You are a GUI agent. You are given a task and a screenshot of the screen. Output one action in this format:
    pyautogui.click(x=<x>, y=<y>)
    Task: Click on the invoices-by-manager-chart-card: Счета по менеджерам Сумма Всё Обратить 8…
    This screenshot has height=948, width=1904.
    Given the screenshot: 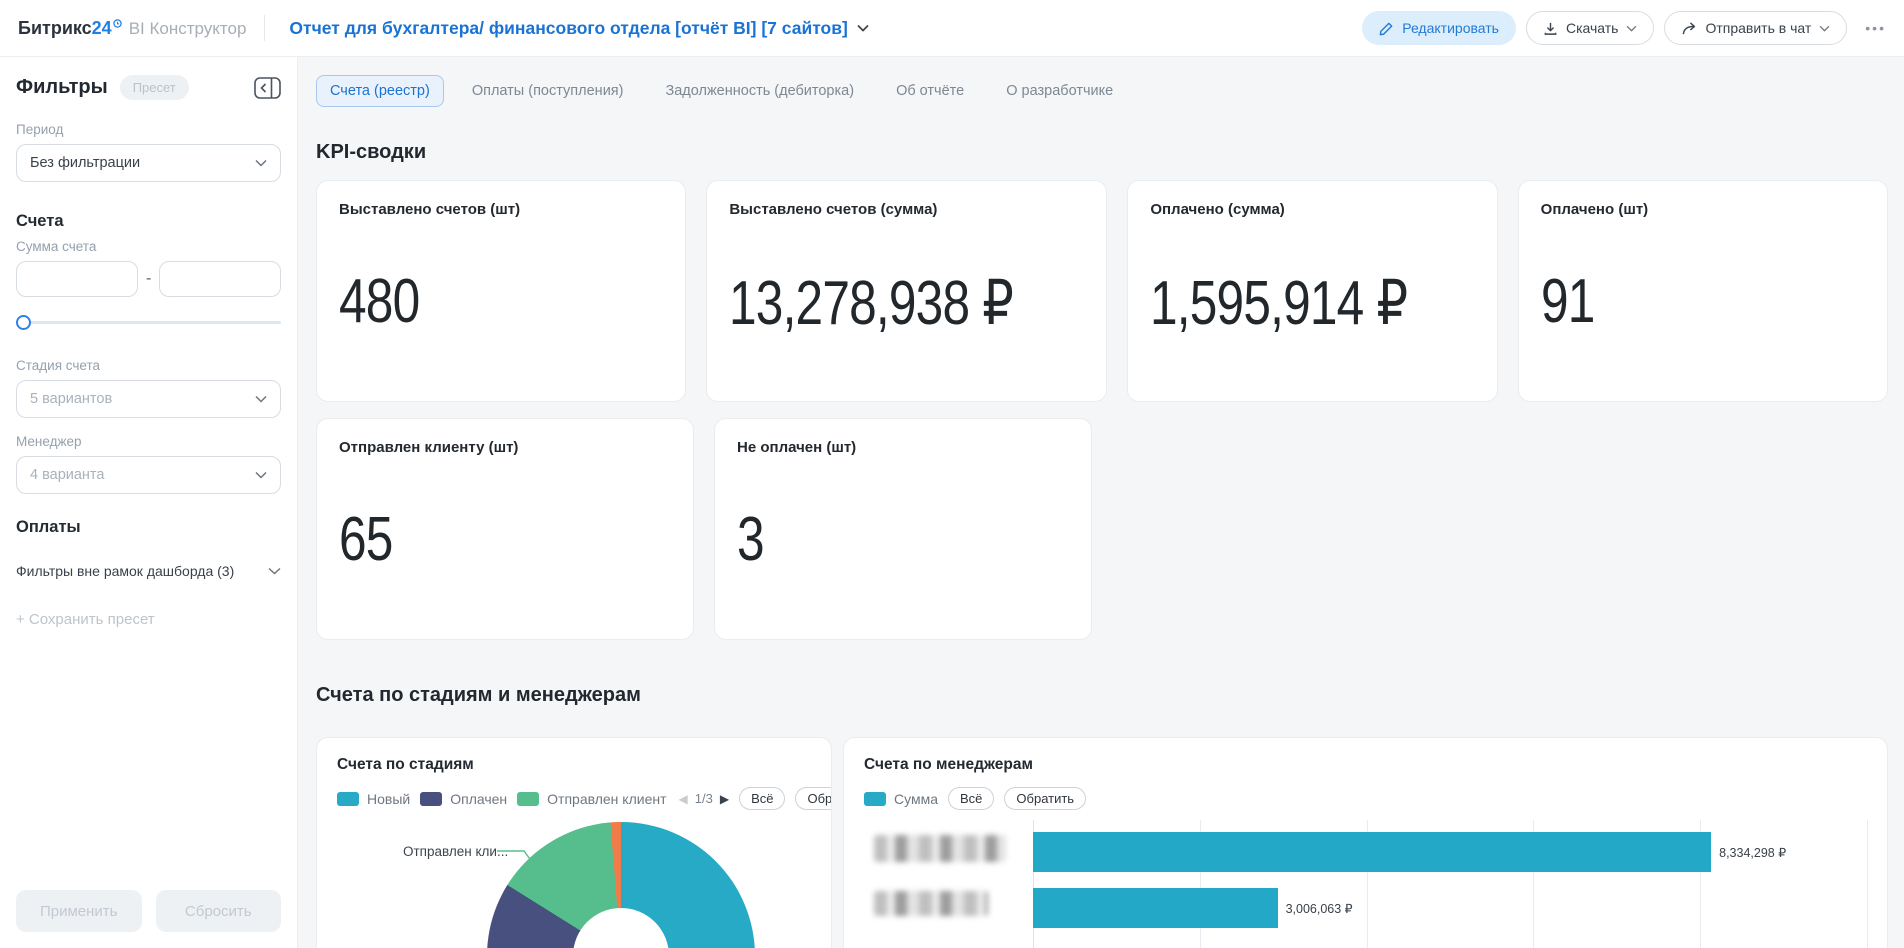 What is the action you would take?
    pyautogui.click(x=1365, y=842)
    